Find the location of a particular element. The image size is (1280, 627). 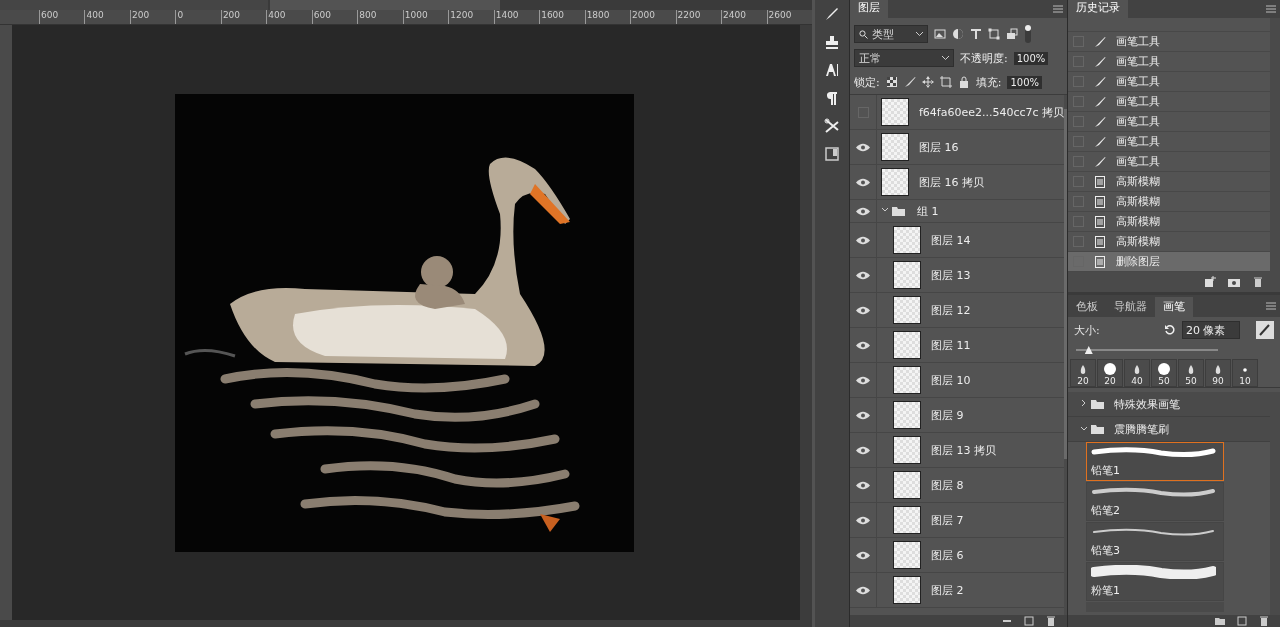

size-field: 20 像素 is located at coordinates (1211, 330).